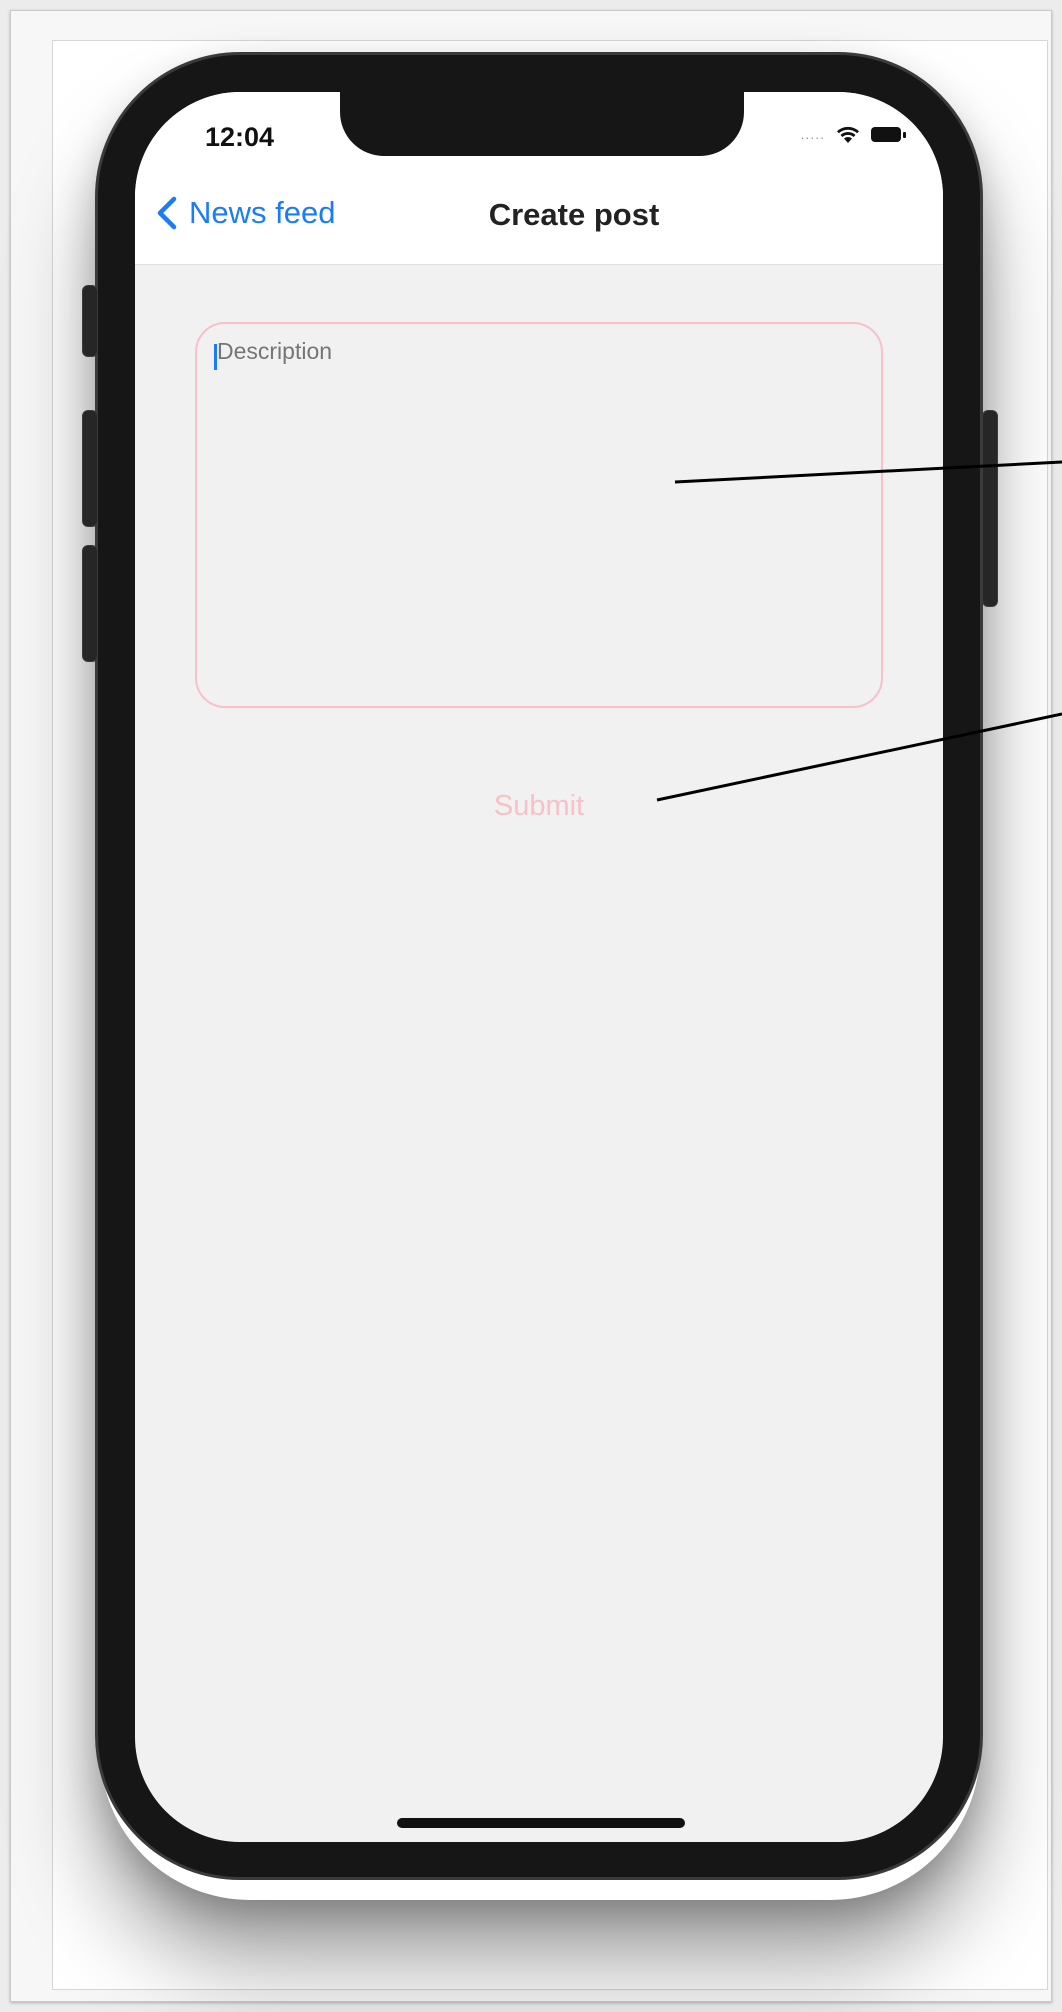  What do you see at coordinates (574, 214) in the screenshot?
I see `page-title: Create post` at bounding box center [574, 214].